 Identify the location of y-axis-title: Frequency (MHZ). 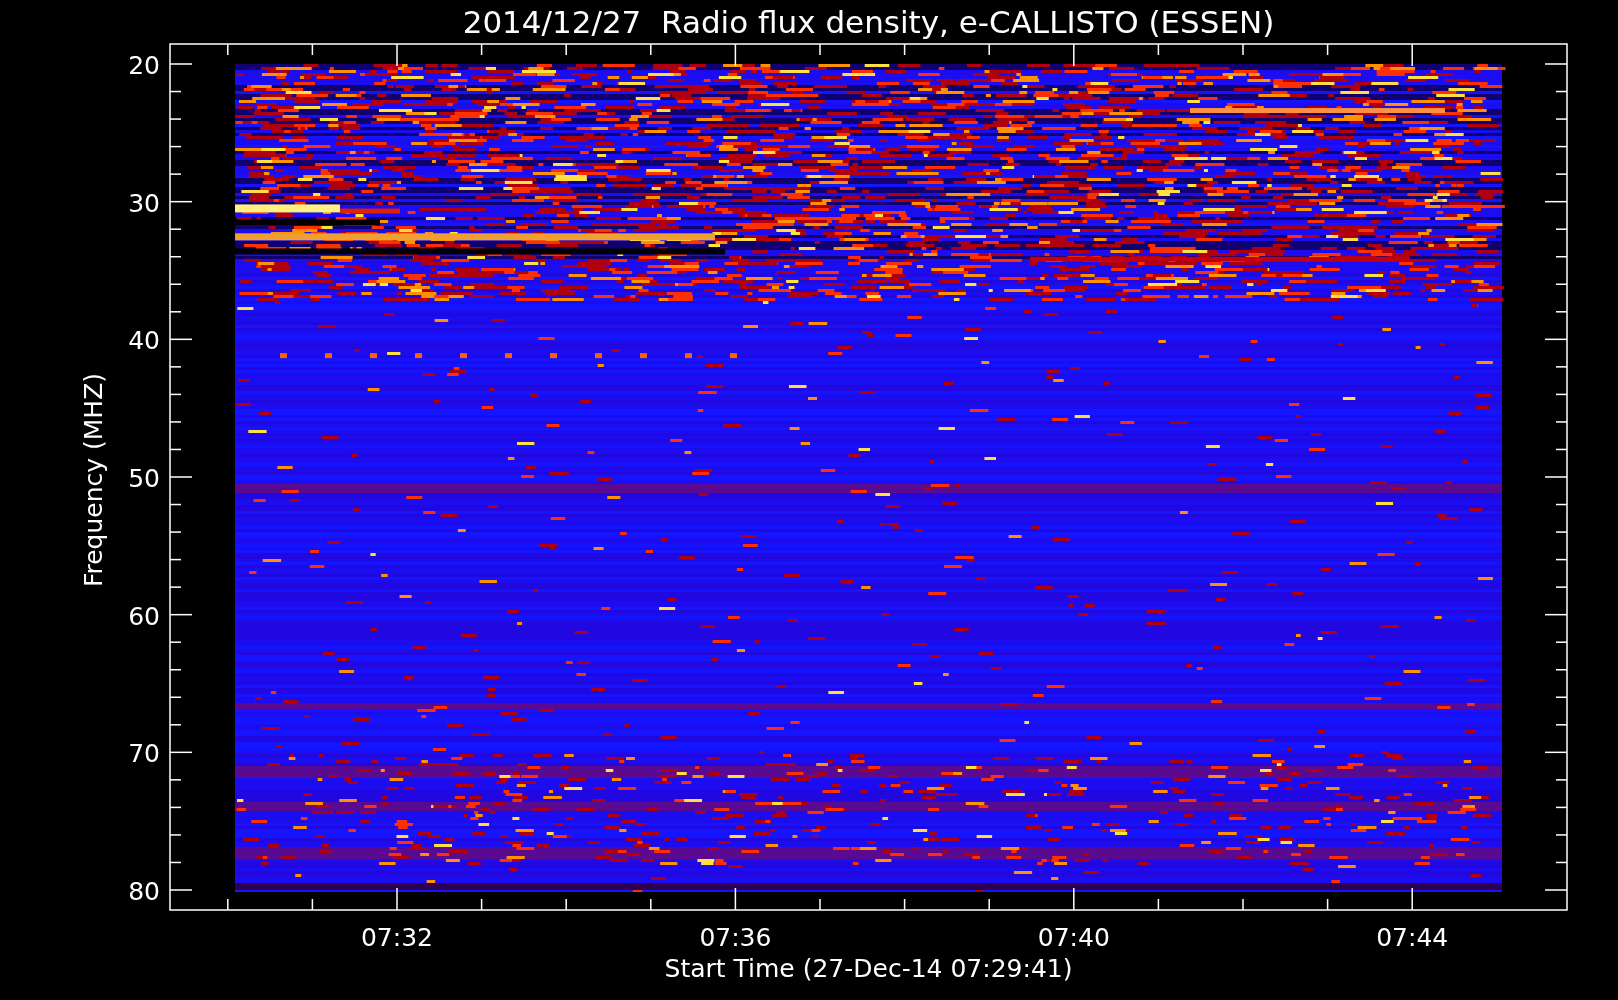
(93, 480).